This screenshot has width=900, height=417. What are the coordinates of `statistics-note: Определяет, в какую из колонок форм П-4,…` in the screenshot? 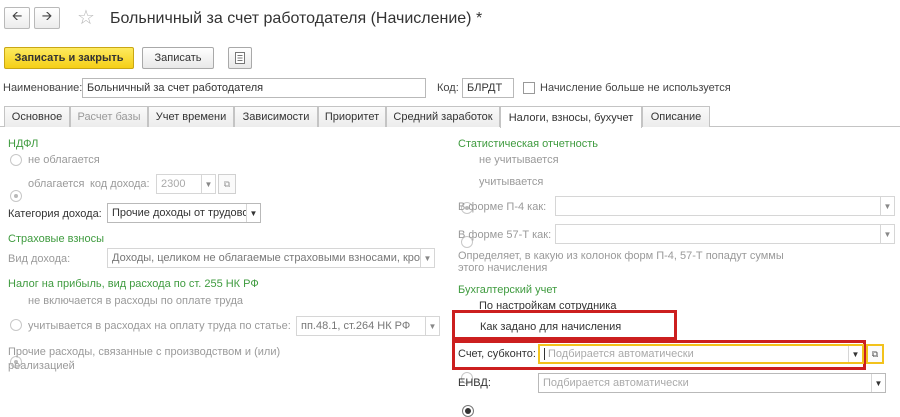 It's located at (621, 262).